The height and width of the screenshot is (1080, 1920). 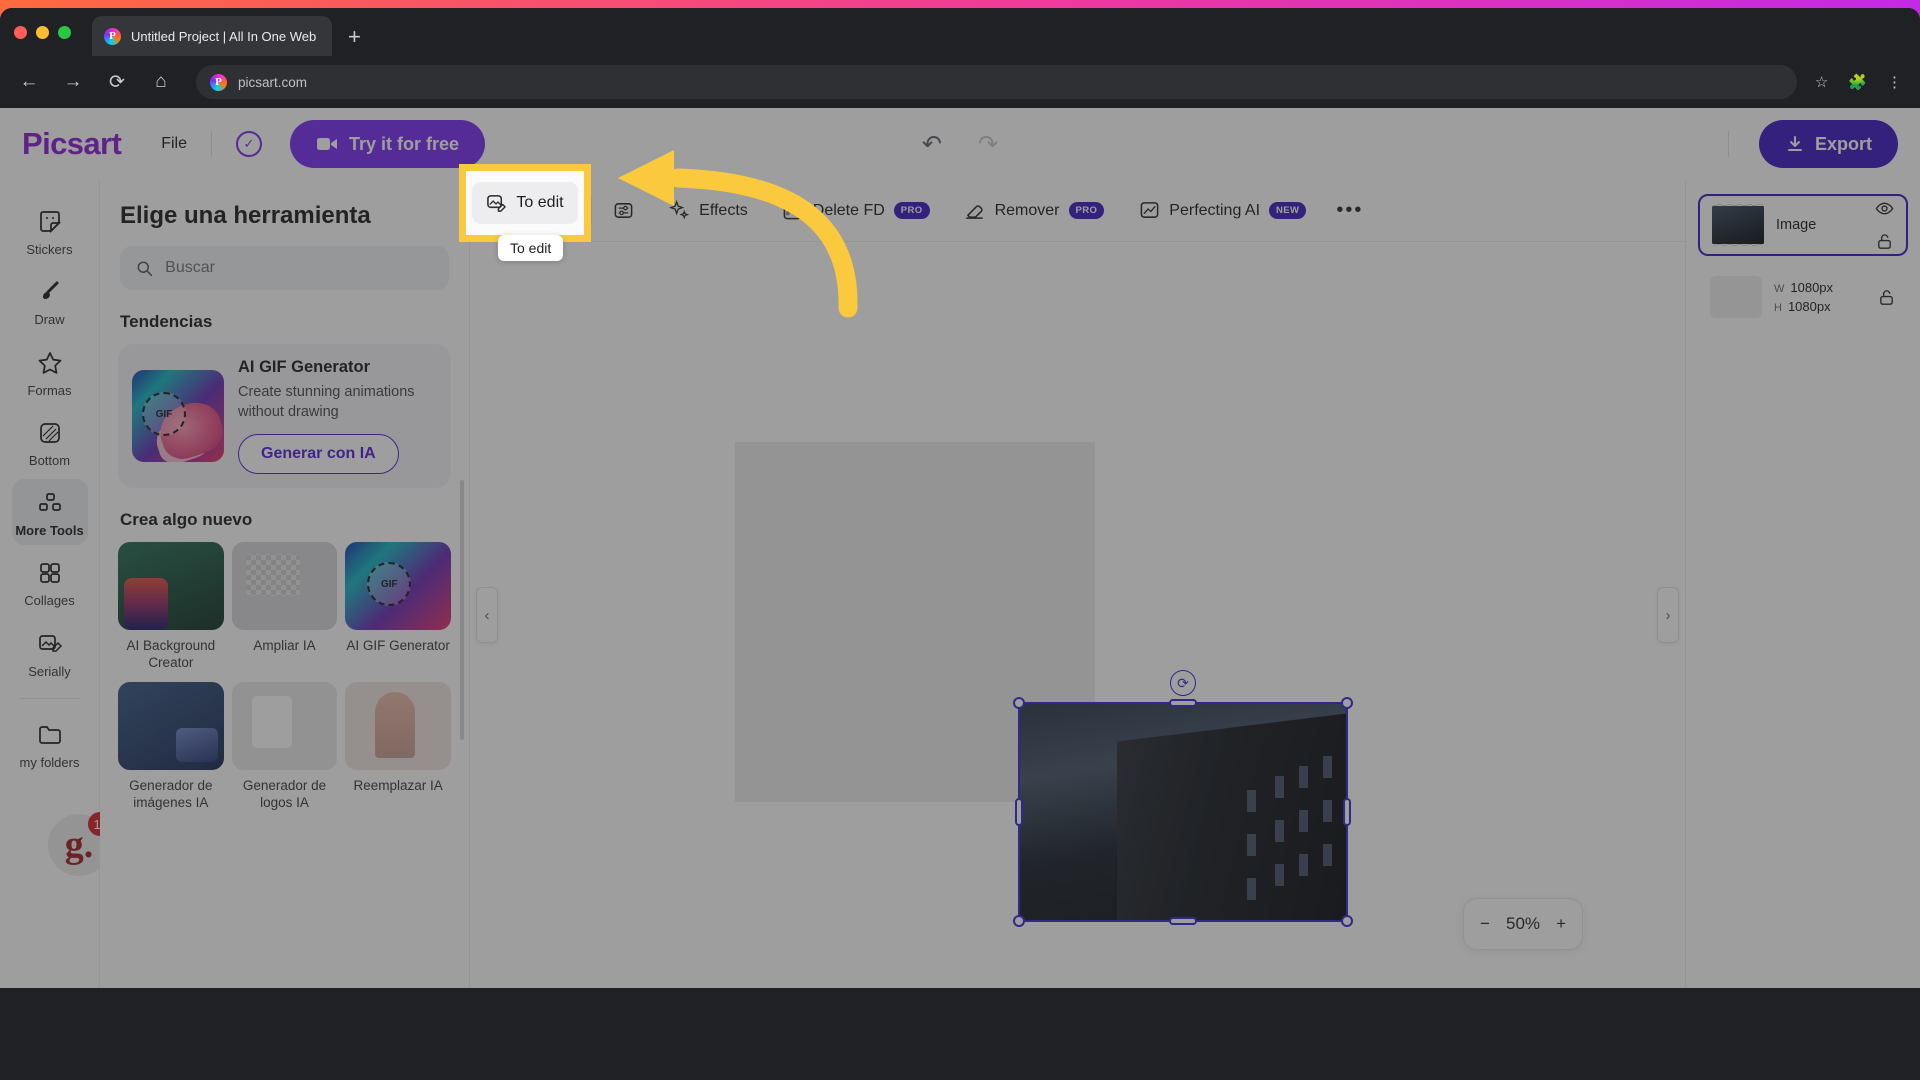 I want to click on tool-card: AI Background Creator, so click(x=171, y=607).